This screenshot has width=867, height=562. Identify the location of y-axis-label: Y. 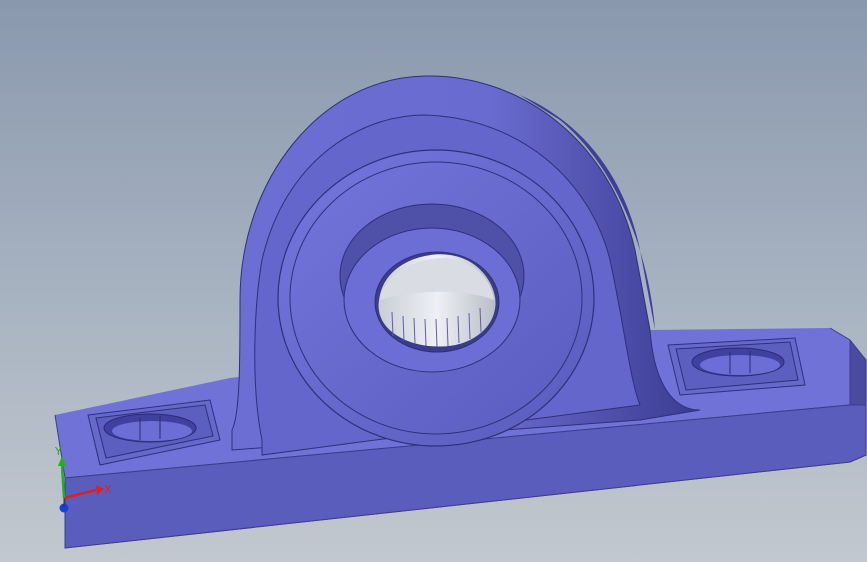
(58, 451).